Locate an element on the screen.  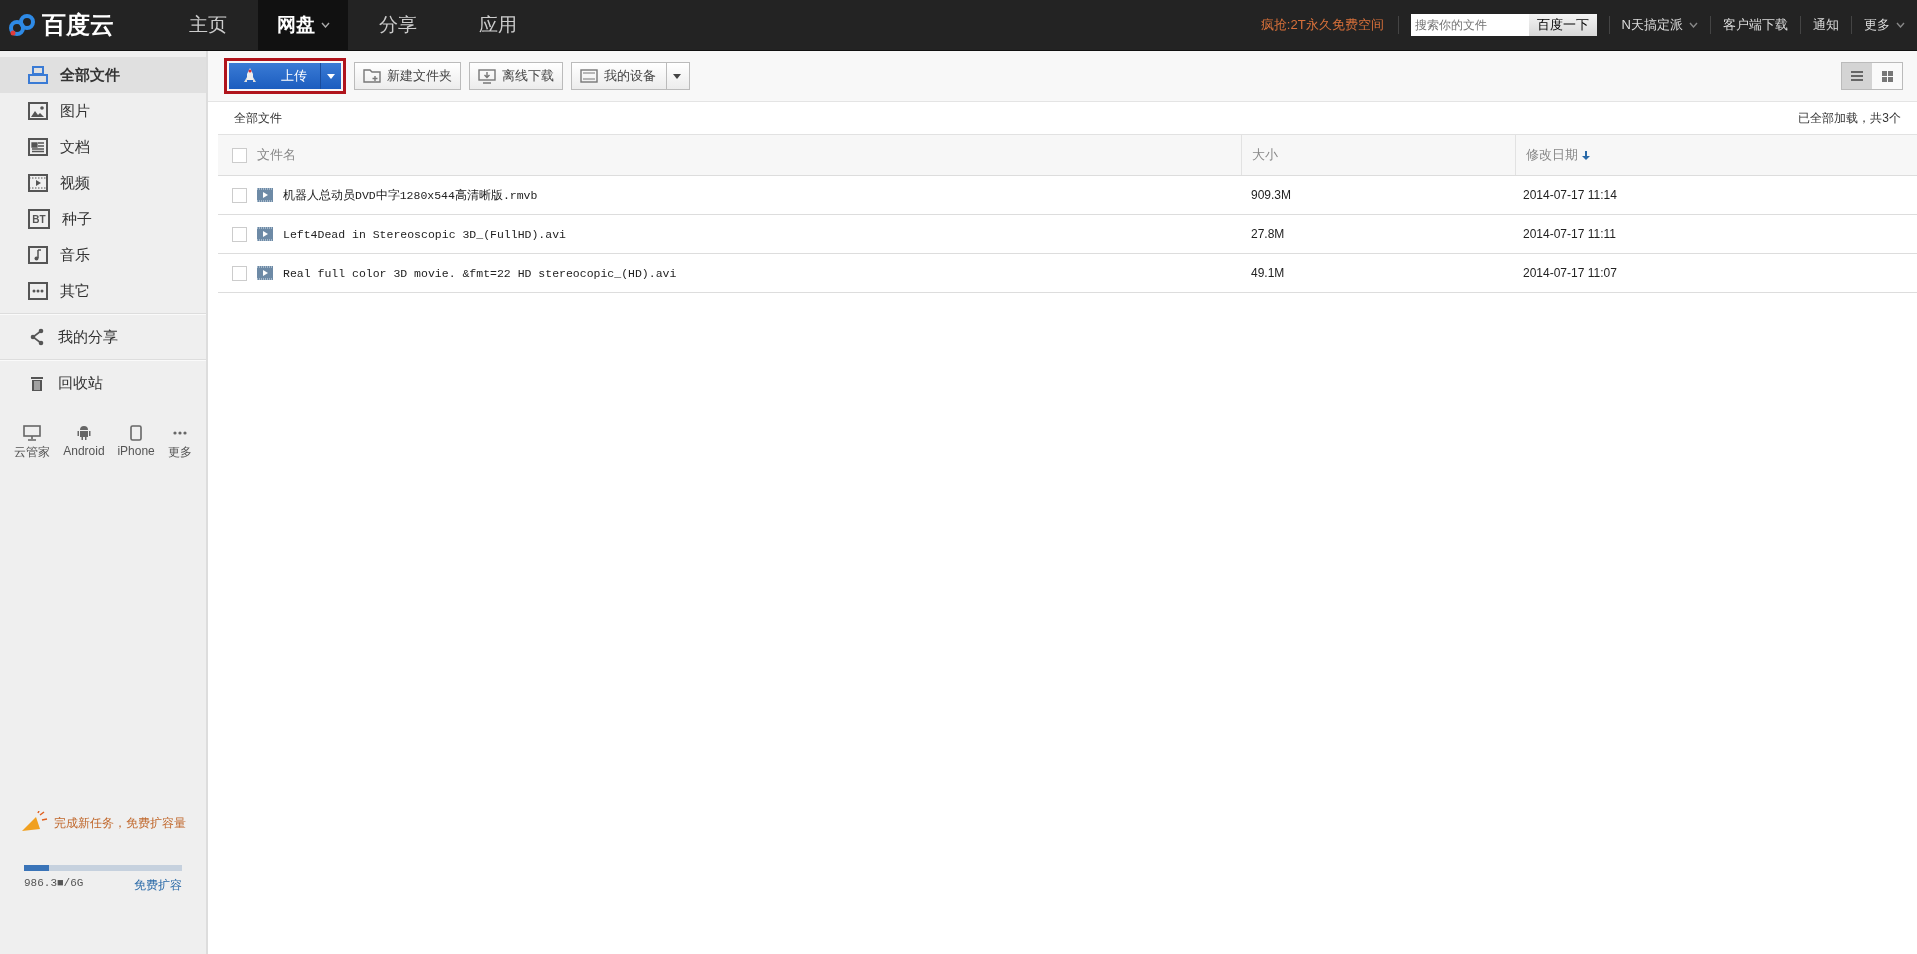
bt-icon: BT is located at coordinates (39, 219).